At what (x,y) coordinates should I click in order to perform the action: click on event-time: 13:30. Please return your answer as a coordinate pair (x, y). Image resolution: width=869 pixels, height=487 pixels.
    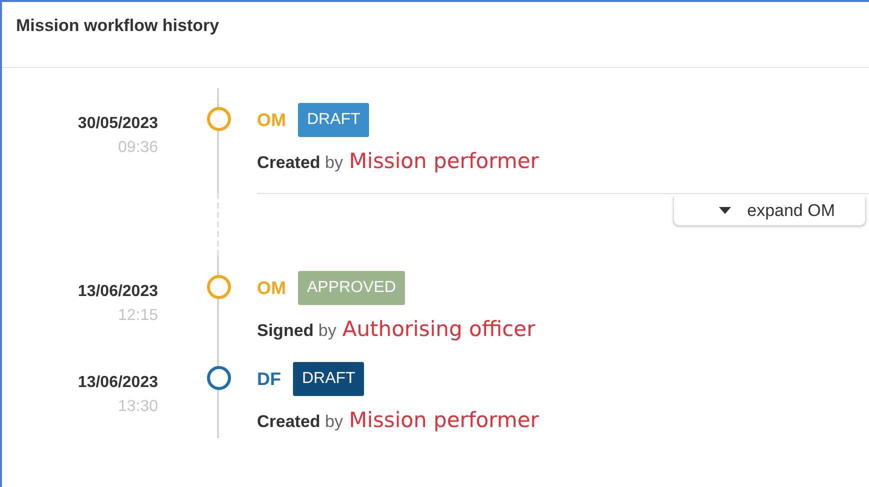
    Looking at the image, I should click on (138, 407).